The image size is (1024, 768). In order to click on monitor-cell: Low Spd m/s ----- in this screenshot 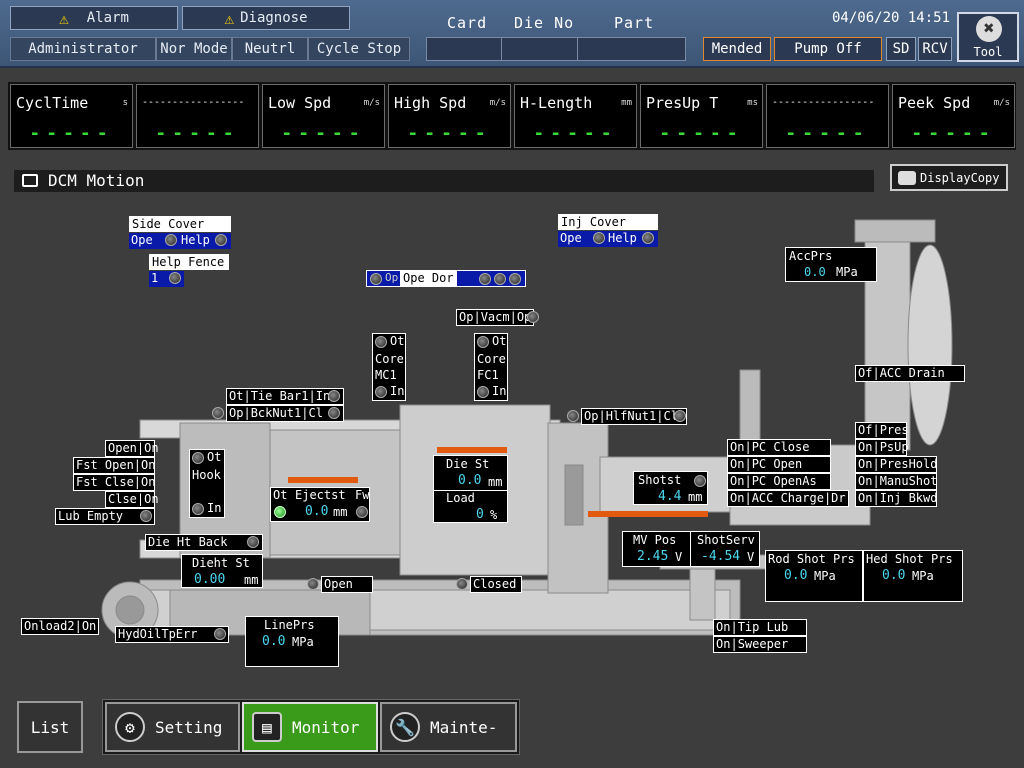, I will do `click(323, 116)`.